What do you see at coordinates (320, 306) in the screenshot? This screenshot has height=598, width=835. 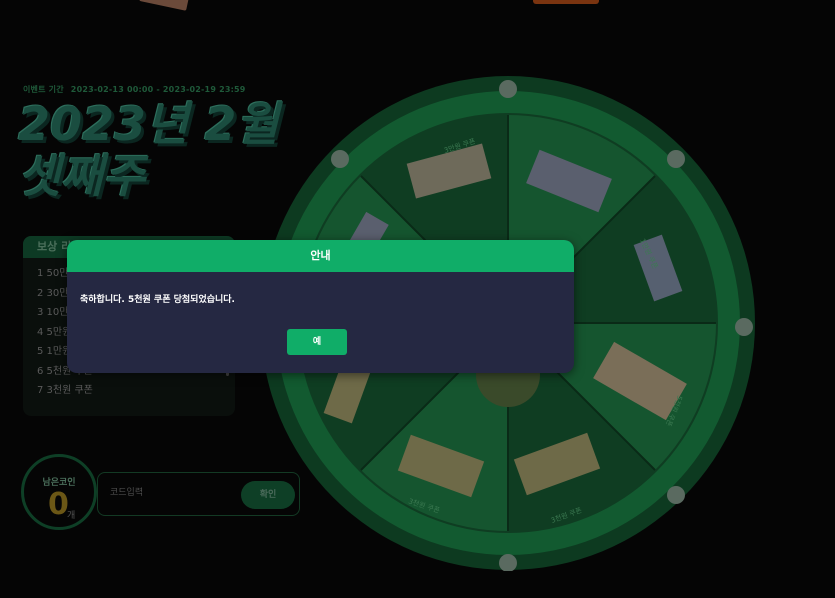 I see `notice-modal: 안내 축하합니다. 5천원 쿠폰 당첨되었습니다. 예` at bounding box center [320, 306].